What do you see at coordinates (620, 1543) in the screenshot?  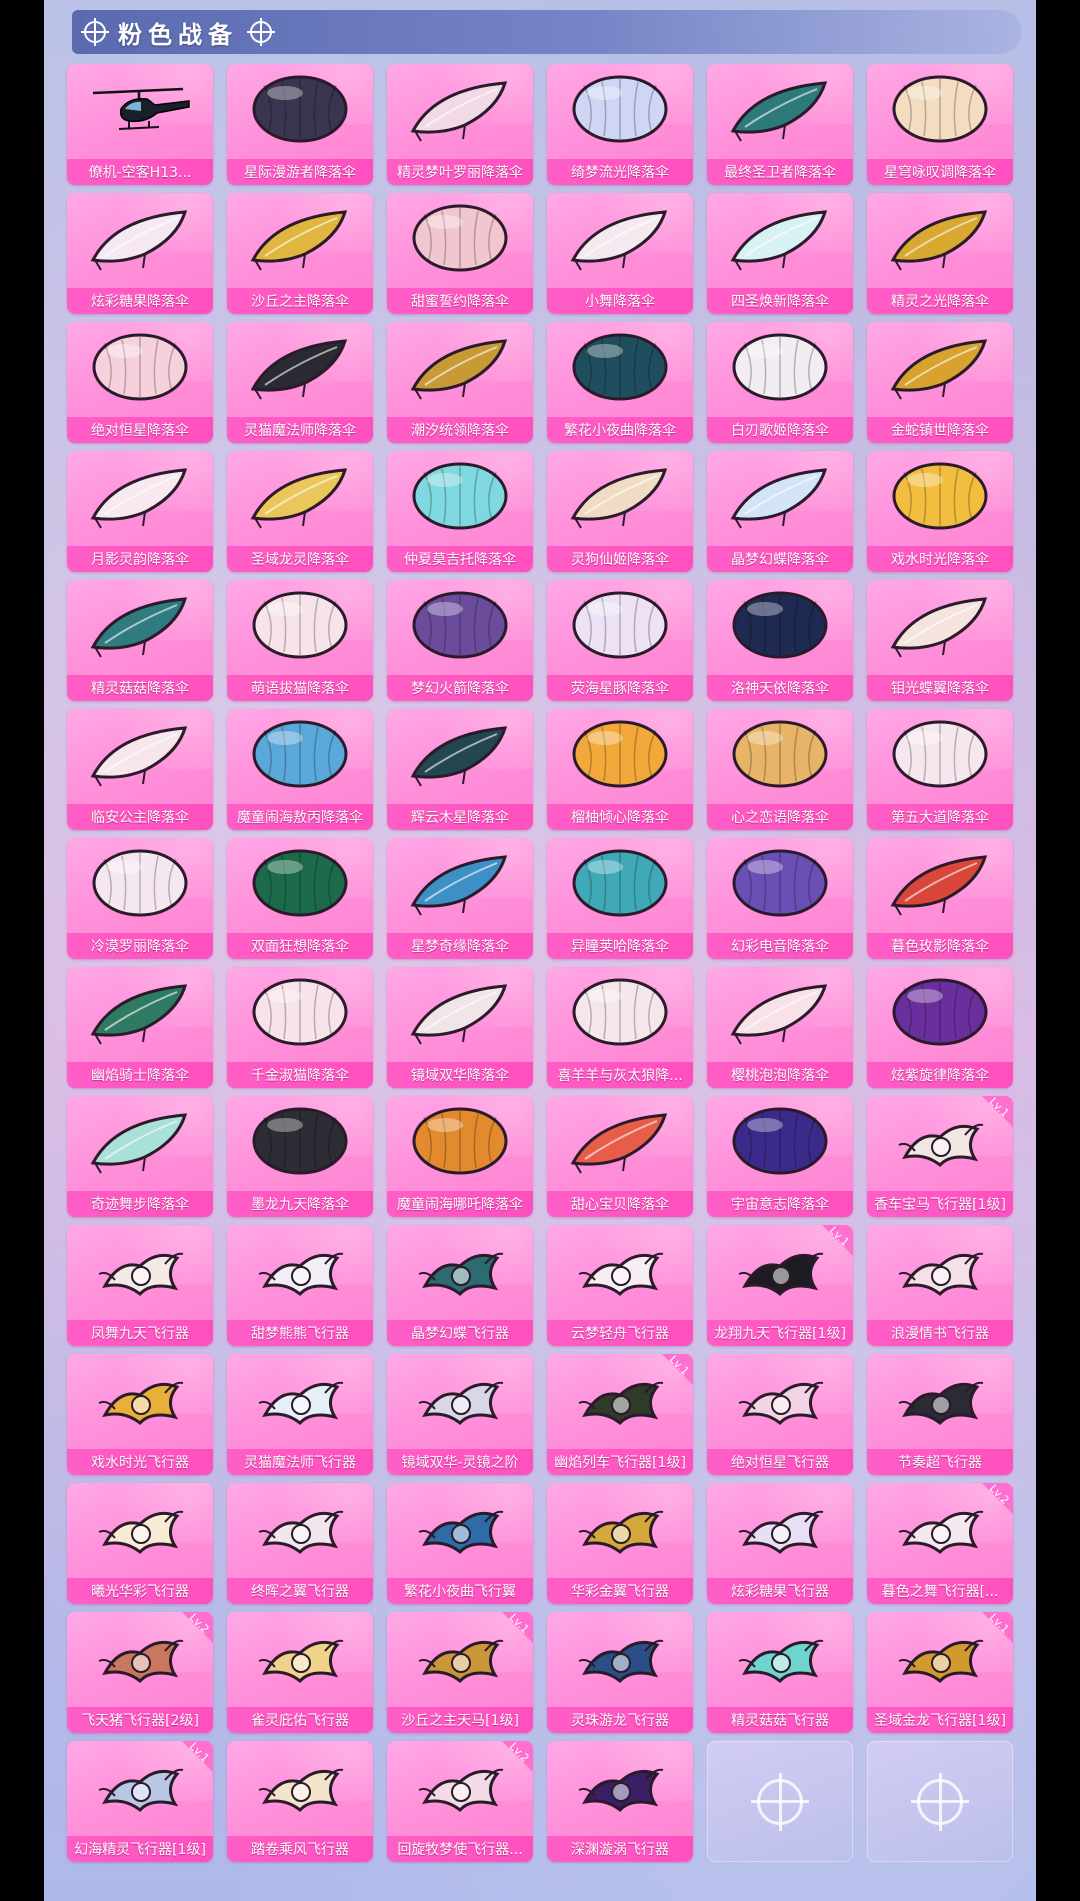 I see `item-card: 华彩金翼飞行器` at bounding box center [620, 1543].